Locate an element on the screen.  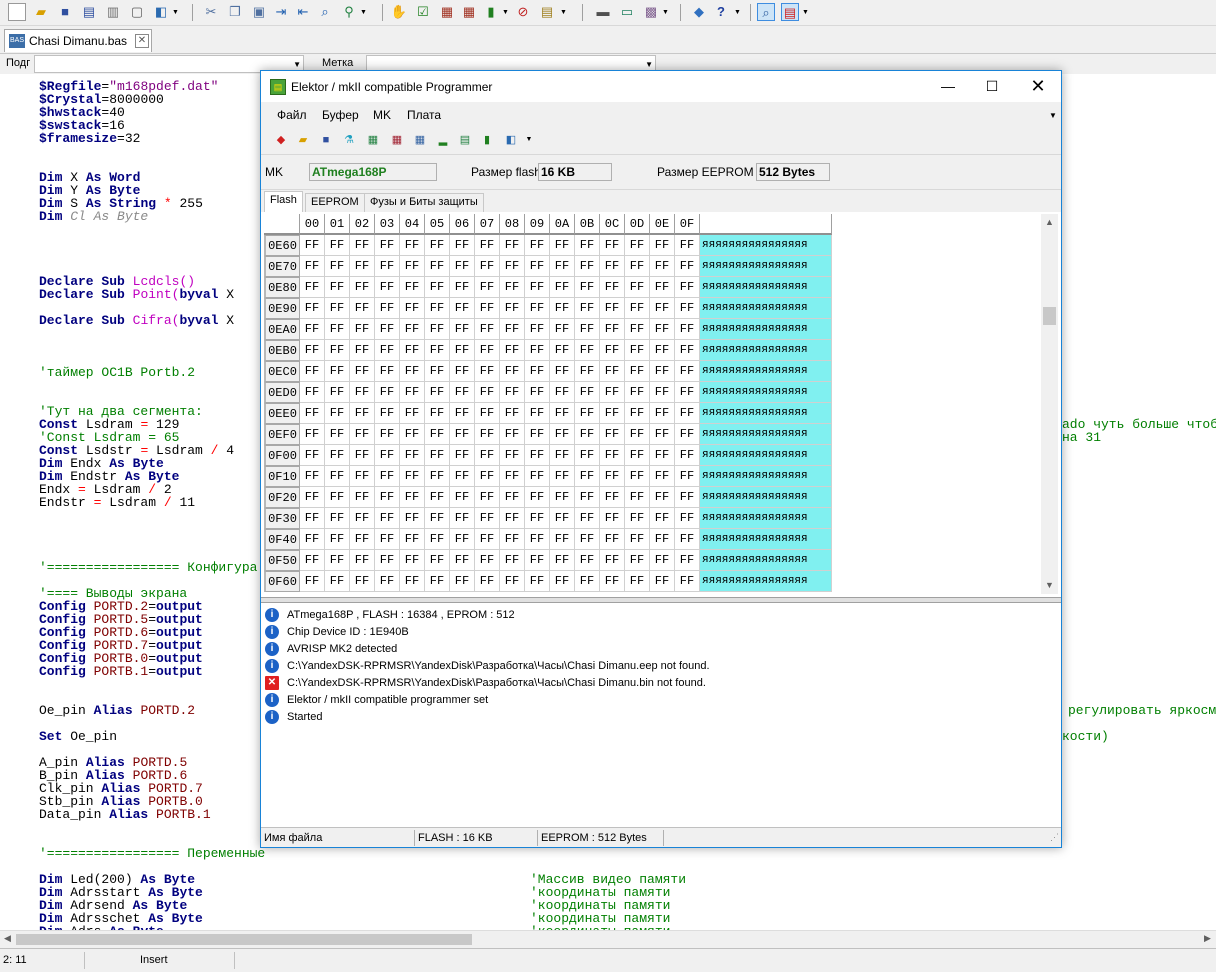
print-icon: ▥ is located at coordinates (113, 12).